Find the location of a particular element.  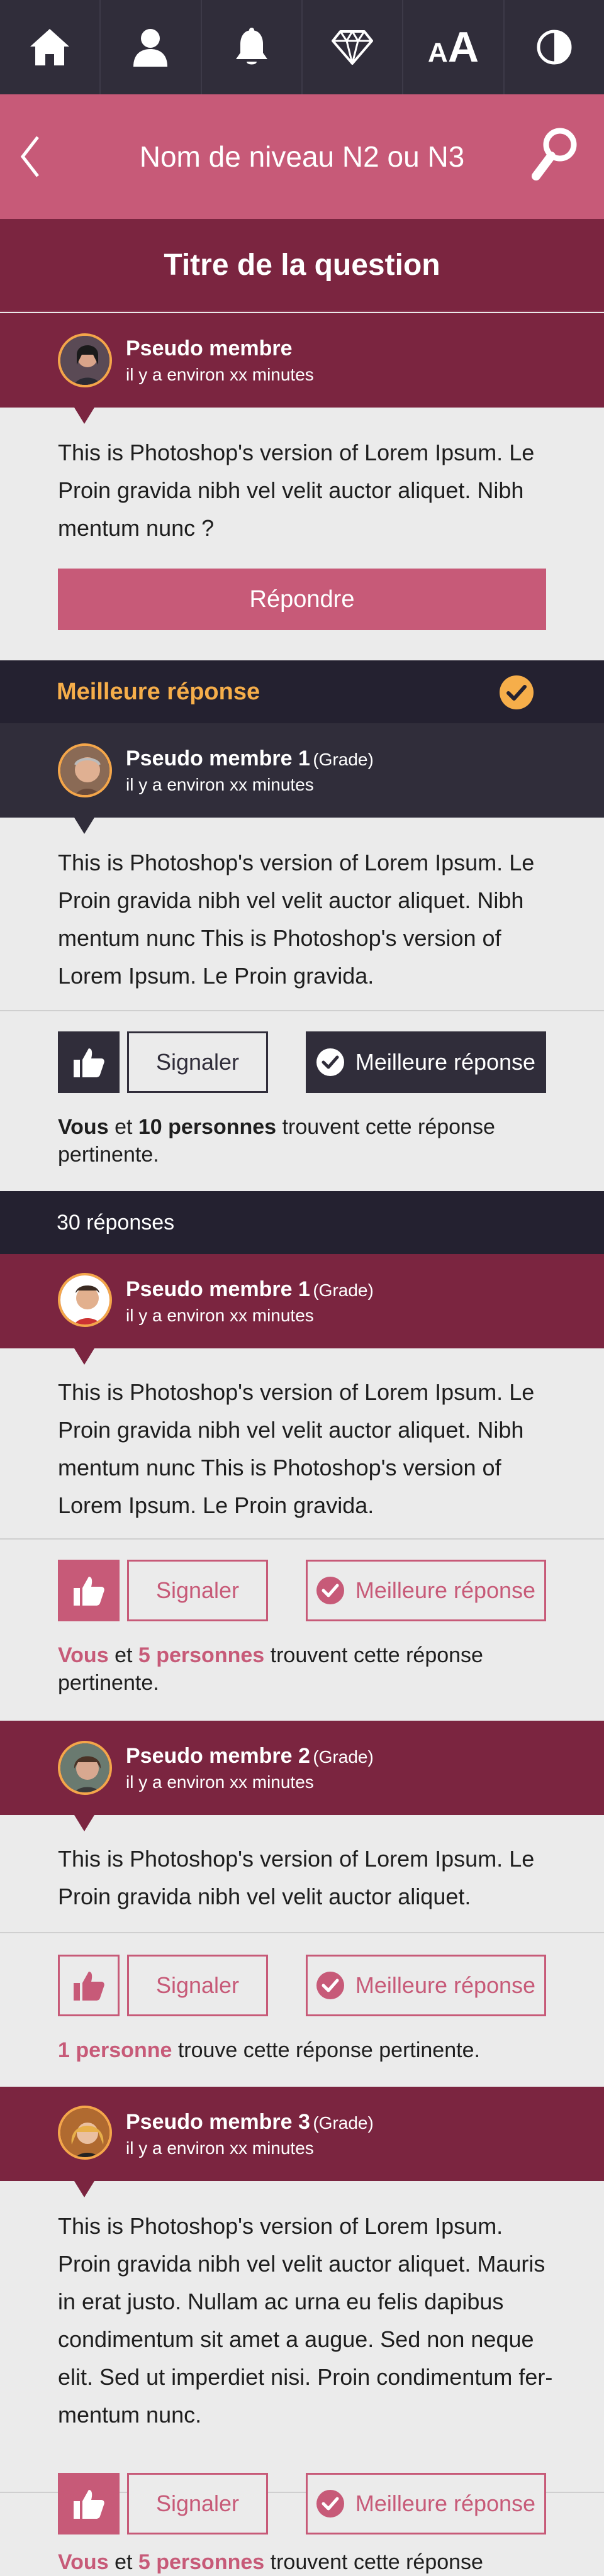

top-toolbar: AA is located at coordinates (302, 47).